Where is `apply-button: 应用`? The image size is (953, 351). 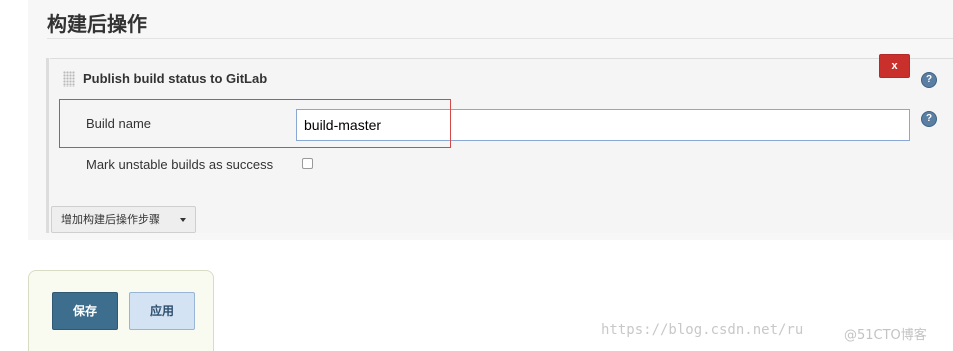
apply-button: 应用 is located at coordinates (162, 311).